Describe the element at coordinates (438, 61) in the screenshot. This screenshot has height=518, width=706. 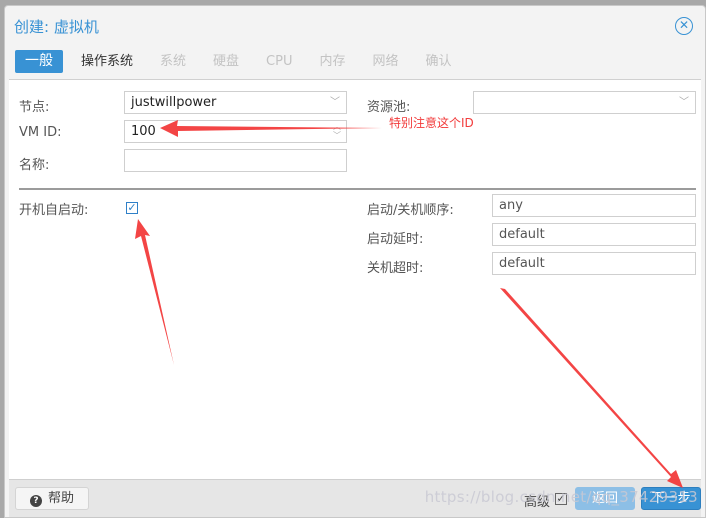
I see `tab-confirm: 确认` at that location.